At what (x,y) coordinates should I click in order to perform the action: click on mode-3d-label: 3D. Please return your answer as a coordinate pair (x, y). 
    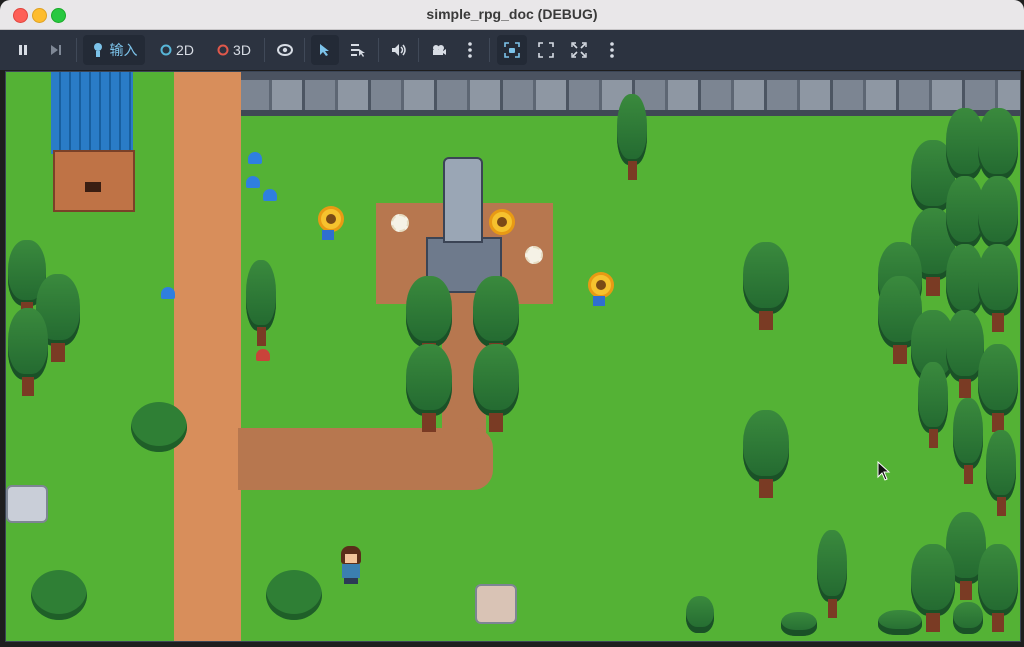
    Looking at the image, I should click on (242, 50).